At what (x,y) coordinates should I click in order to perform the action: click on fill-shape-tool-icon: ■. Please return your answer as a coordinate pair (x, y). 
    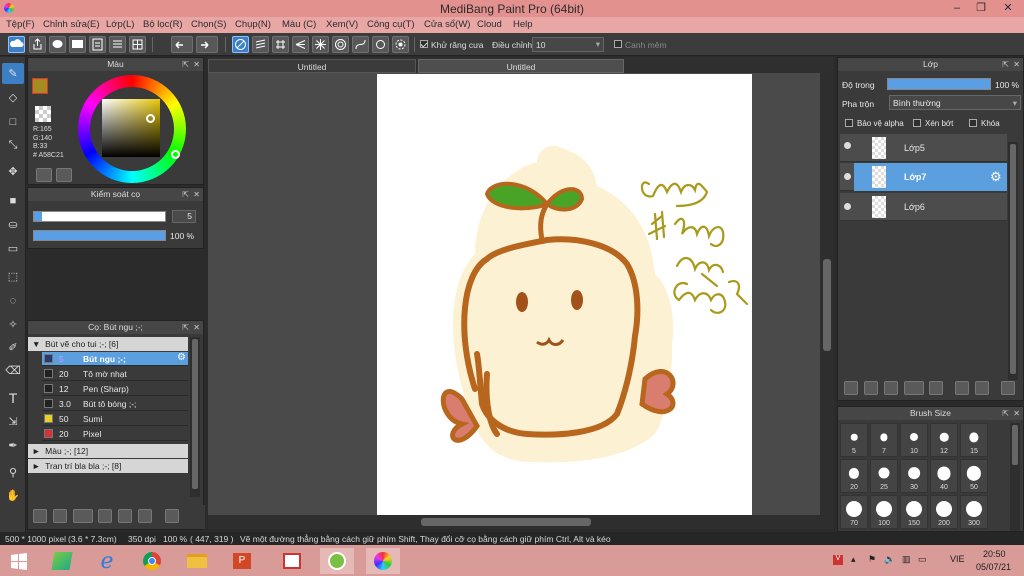
    Looking at the image, I should click on (13, 200).